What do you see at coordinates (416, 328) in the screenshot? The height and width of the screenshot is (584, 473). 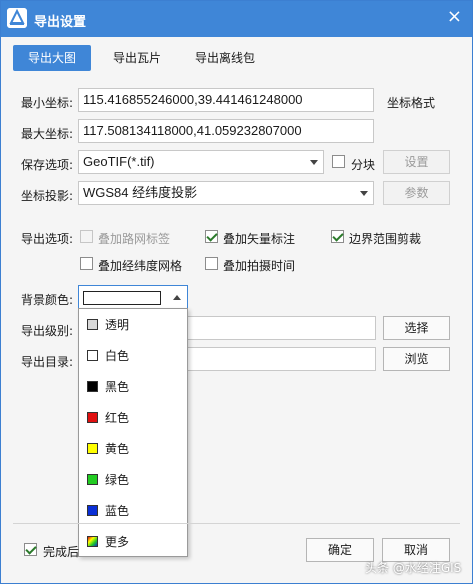 I see `select-level-button: 选择` at bounding box center [416, 328].